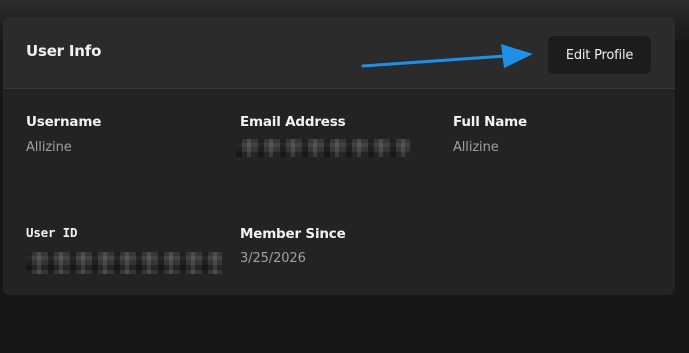 This screenshot has width=689, height=353. What do you see at coordinates (323, 148) in the screenshot?
I see `email-value-redacted` at bounding box center [323, 148].